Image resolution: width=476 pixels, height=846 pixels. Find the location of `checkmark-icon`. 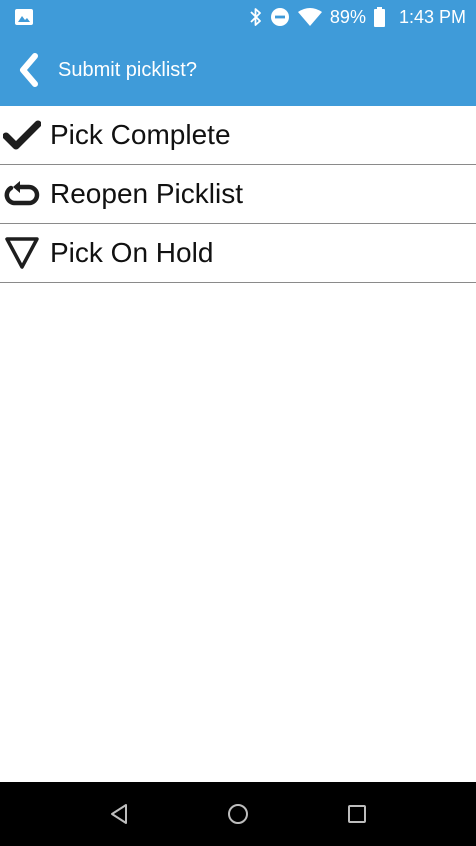

checkmark-icon is located at coordinates (22, 135).